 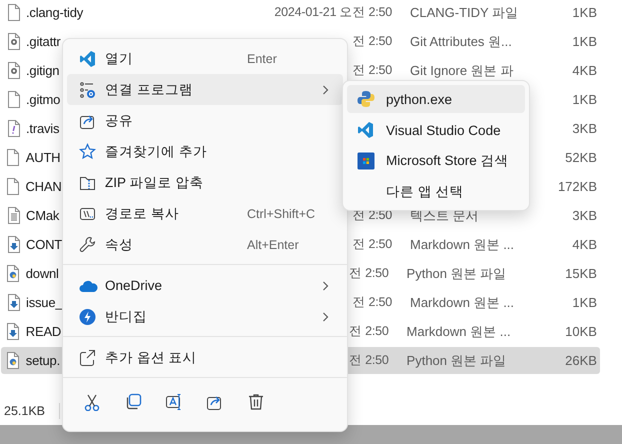 I want to click on file-name: .travis, so click(x=43, y=128).